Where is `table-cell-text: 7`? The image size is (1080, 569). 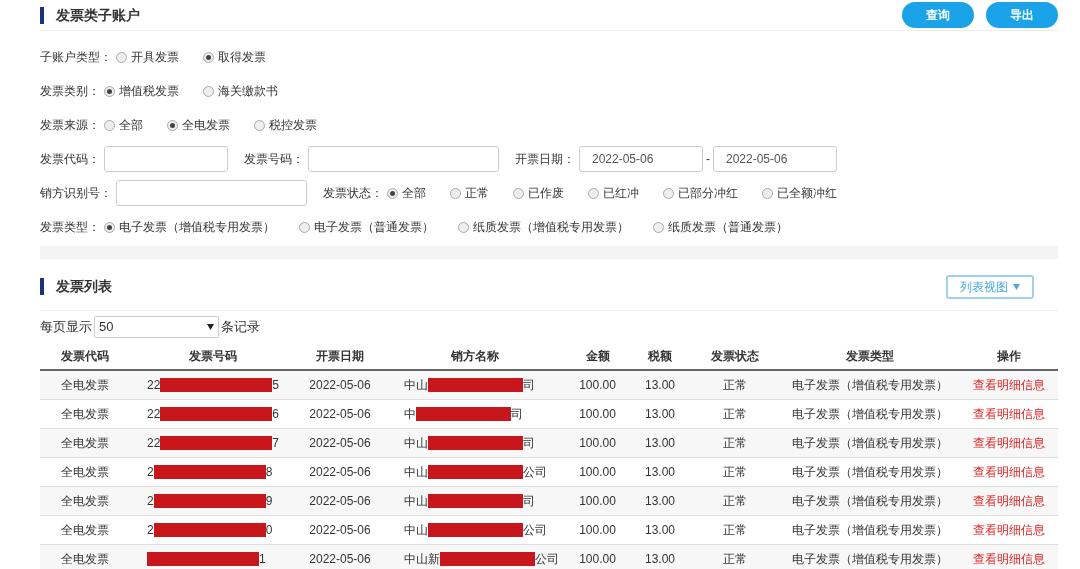 table-cell-text: 7 is located at coordinates (276, 443).